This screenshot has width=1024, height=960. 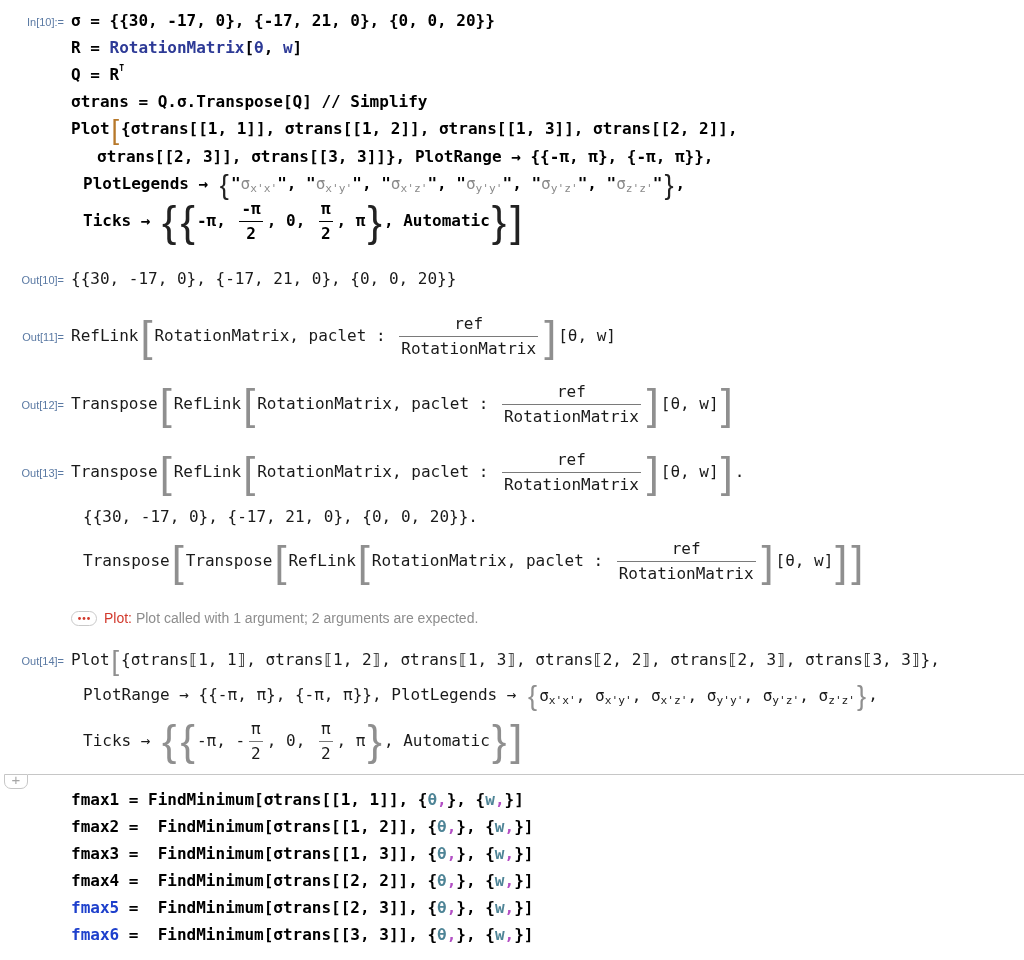 What do you see at coordinates (302, 934) in the screenshot?
I see `code-line: fmax6 = FindMinimum[σtrans[[3, 3]], {θ,}, {w,}]` at bounding box center [302, 934].